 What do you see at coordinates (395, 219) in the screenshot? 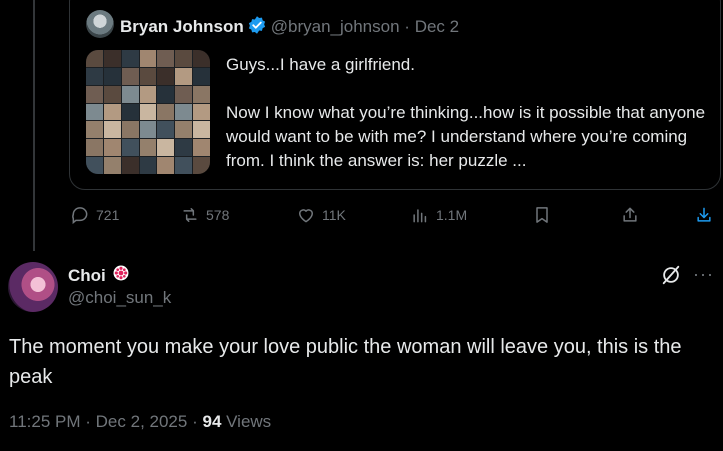
I see `tweet-action-bar: 721 578 11K 1.1M` at bounding box center [395, 219].